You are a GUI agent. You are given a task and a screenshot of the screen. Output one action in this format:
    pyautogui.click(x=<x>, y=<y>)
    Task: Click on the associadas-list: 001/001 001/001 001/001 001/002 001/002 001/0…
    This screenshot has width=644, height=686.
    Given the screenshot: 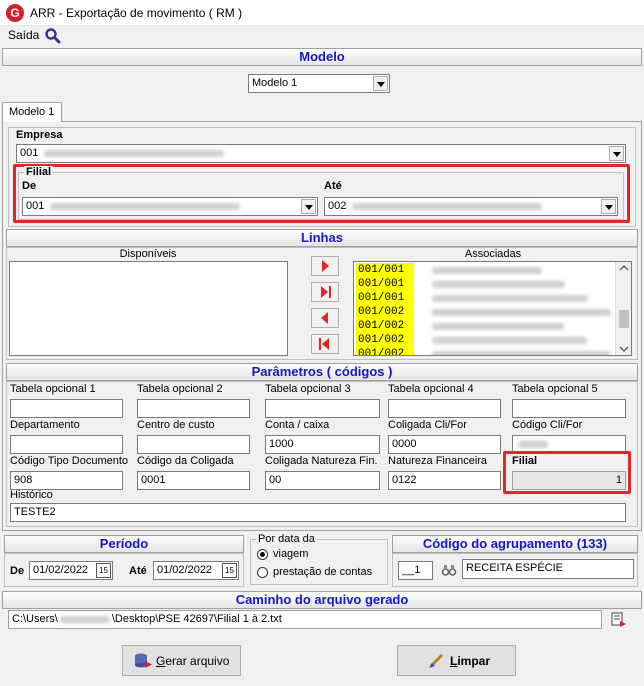 What is the action you would take?
    pyautogui.click(x=492, y=308)
    